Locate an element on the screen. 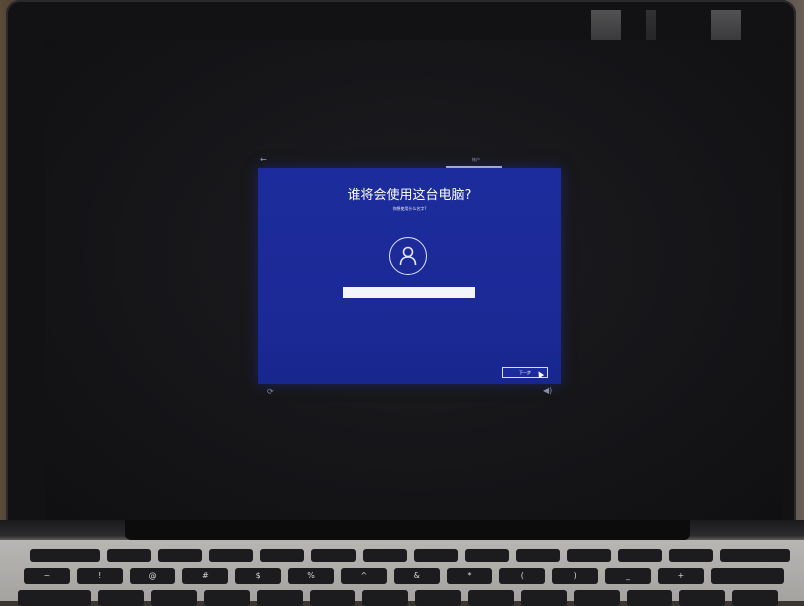 This screenshot has height=606, width=804. keyboard-number-row: ~ ! @ # $ % ^ & * ( ) _ + is located at coordinates (404, 576).